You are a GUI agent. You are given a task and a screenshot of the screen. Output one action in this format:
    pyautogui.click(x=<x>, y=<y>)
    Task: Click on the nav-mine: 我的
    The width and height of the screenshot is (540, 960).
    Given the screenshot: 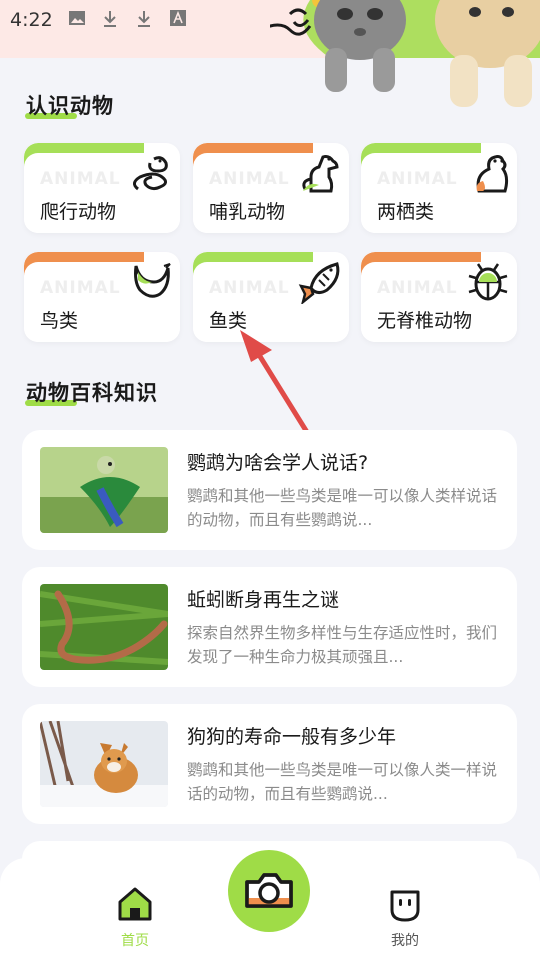 What is the action you would take?
    pyautogui.click(x=405, y=918)
    